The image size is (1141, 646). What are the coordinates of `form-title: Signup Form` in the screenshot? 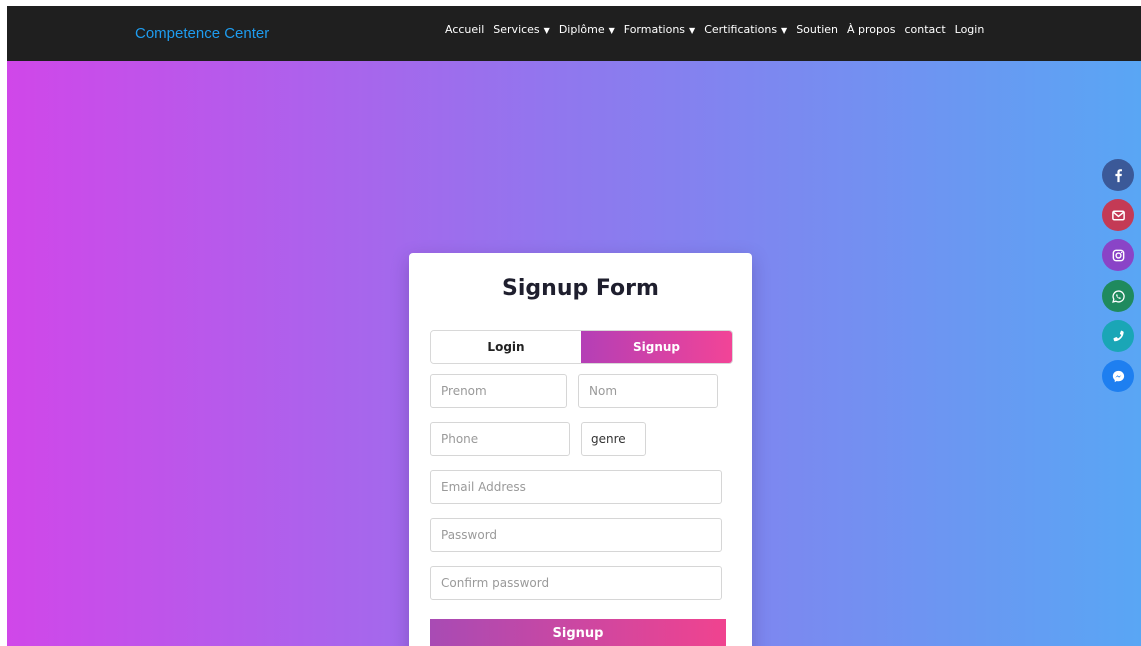 It's located at (580, 288).